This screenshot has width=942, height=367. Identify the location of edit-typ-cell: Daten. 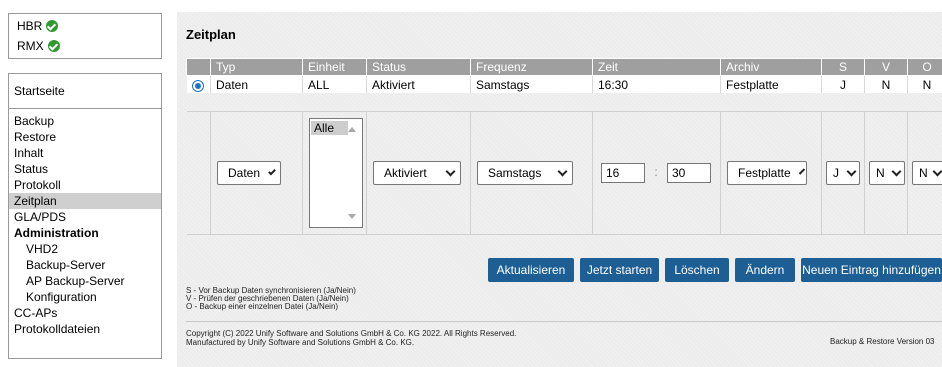
(256, 173).